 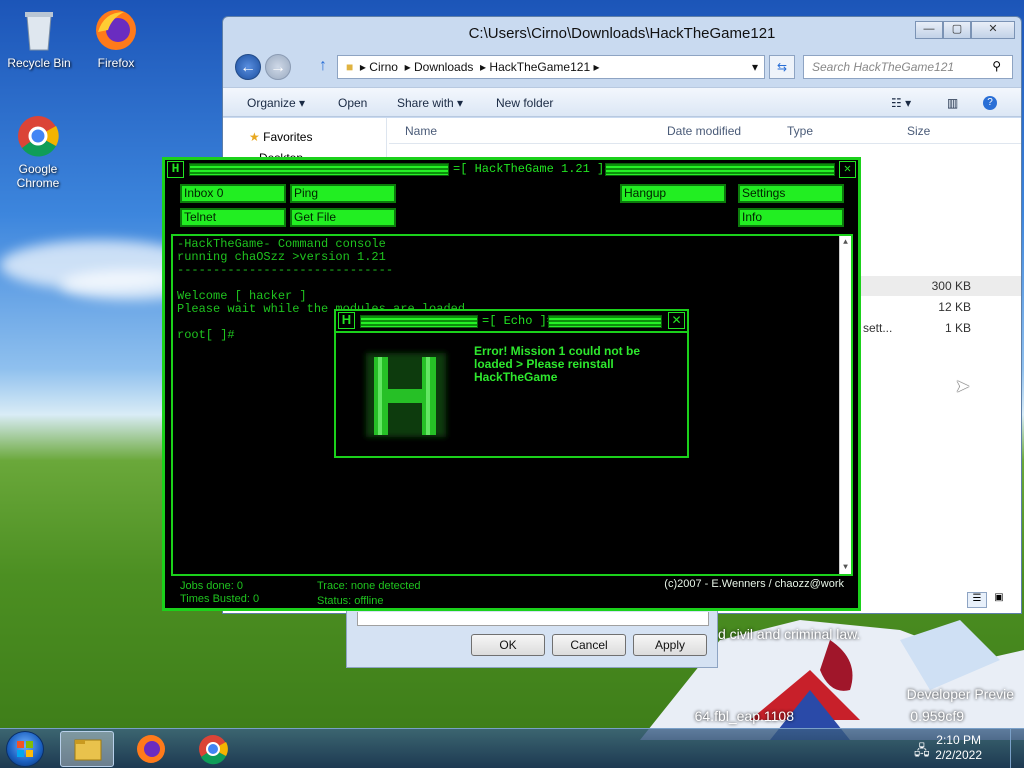 What do you see at coordinates (38, 176) in the screenshot?
I see `desktop-icon-label: Google Chrome` at bounding box center [38, 176].